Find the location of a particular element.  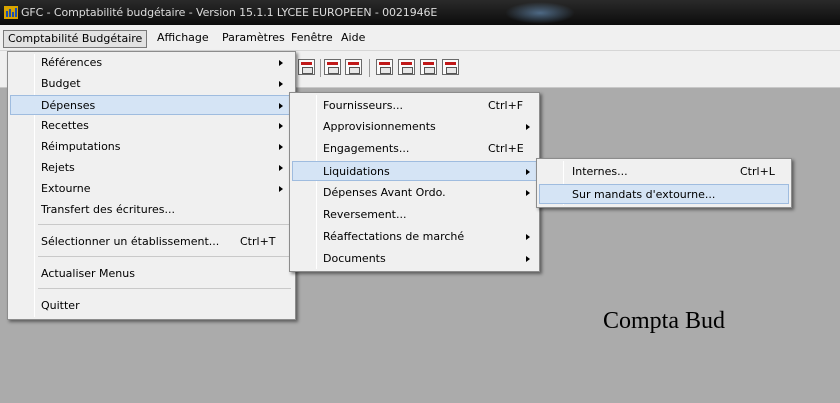

menu-item-label: Références is located at coordinates (72, 62).